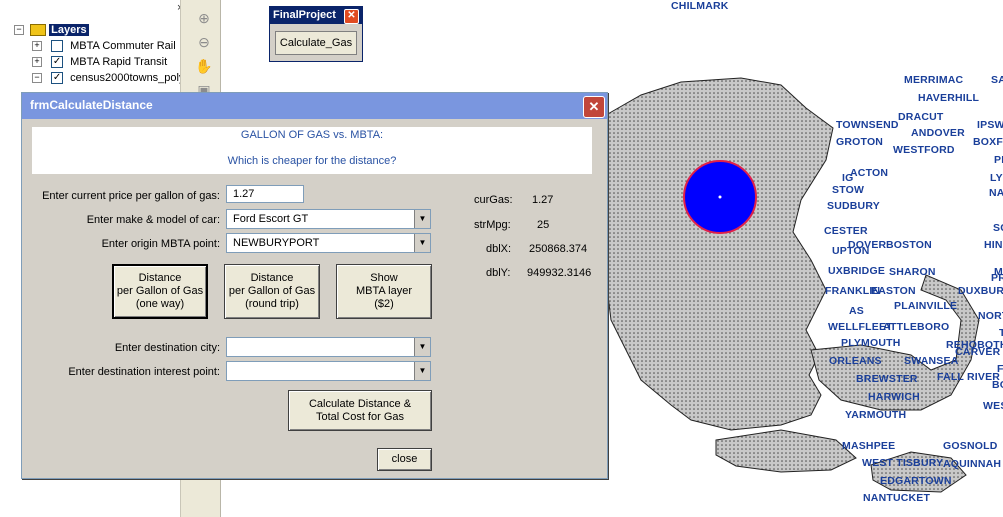  I want to click on town-label: IG, so click(848, 178).